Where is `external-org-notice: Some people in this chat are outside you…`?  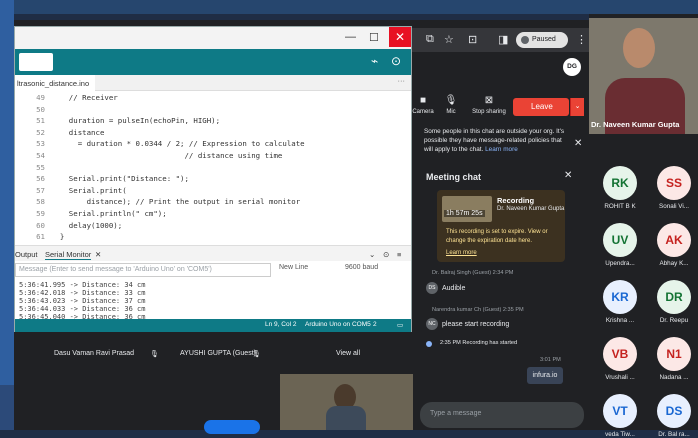
external-org-notice: Some people in this chat are outside you… is located at coordinates (500, 145).